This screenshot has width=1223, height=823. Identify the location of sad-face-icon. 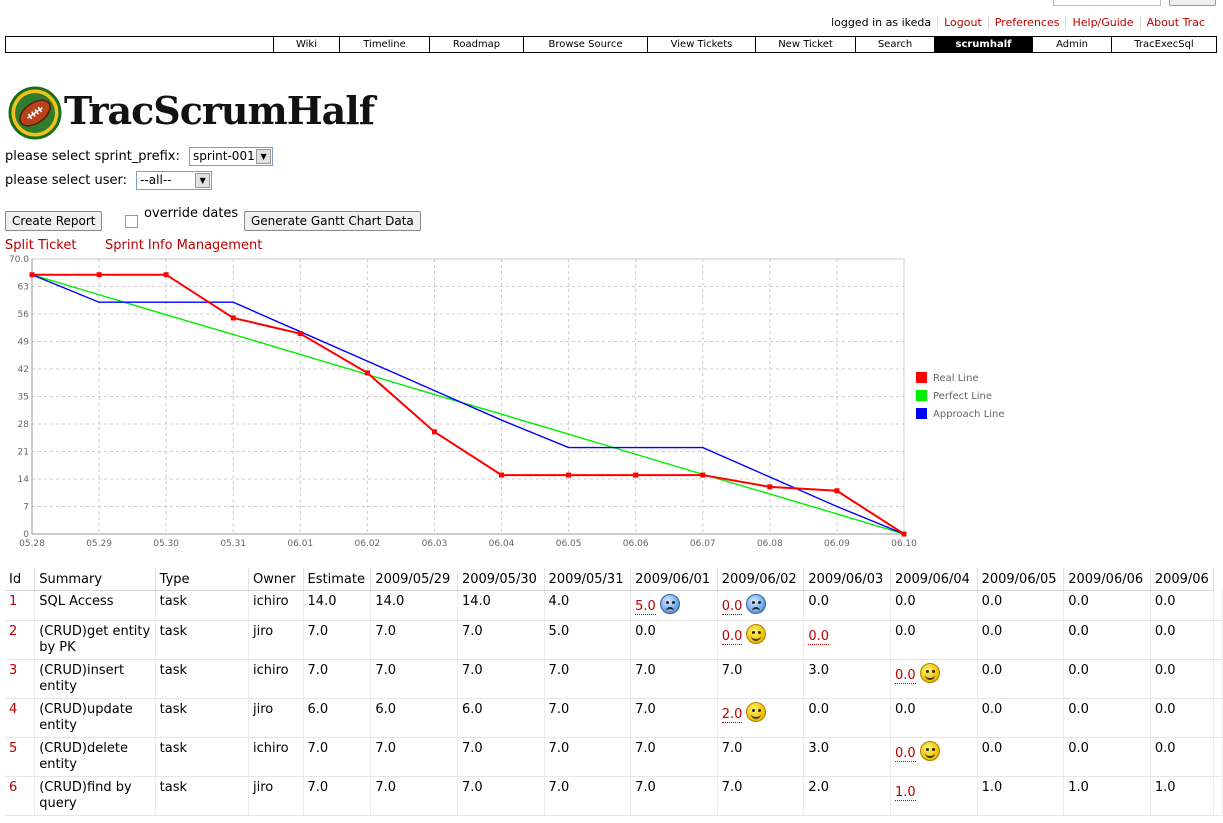
(756, 603).